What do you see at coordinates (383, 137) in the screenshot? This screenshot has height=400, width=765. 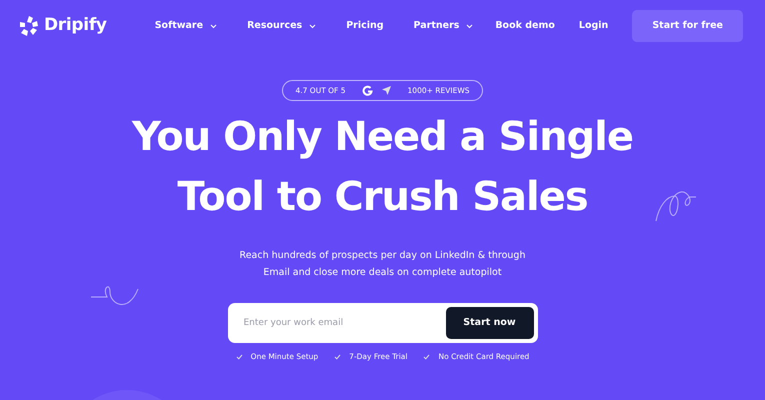 I see `headline: You Only Need a Single` at bounding box center [383, 137].